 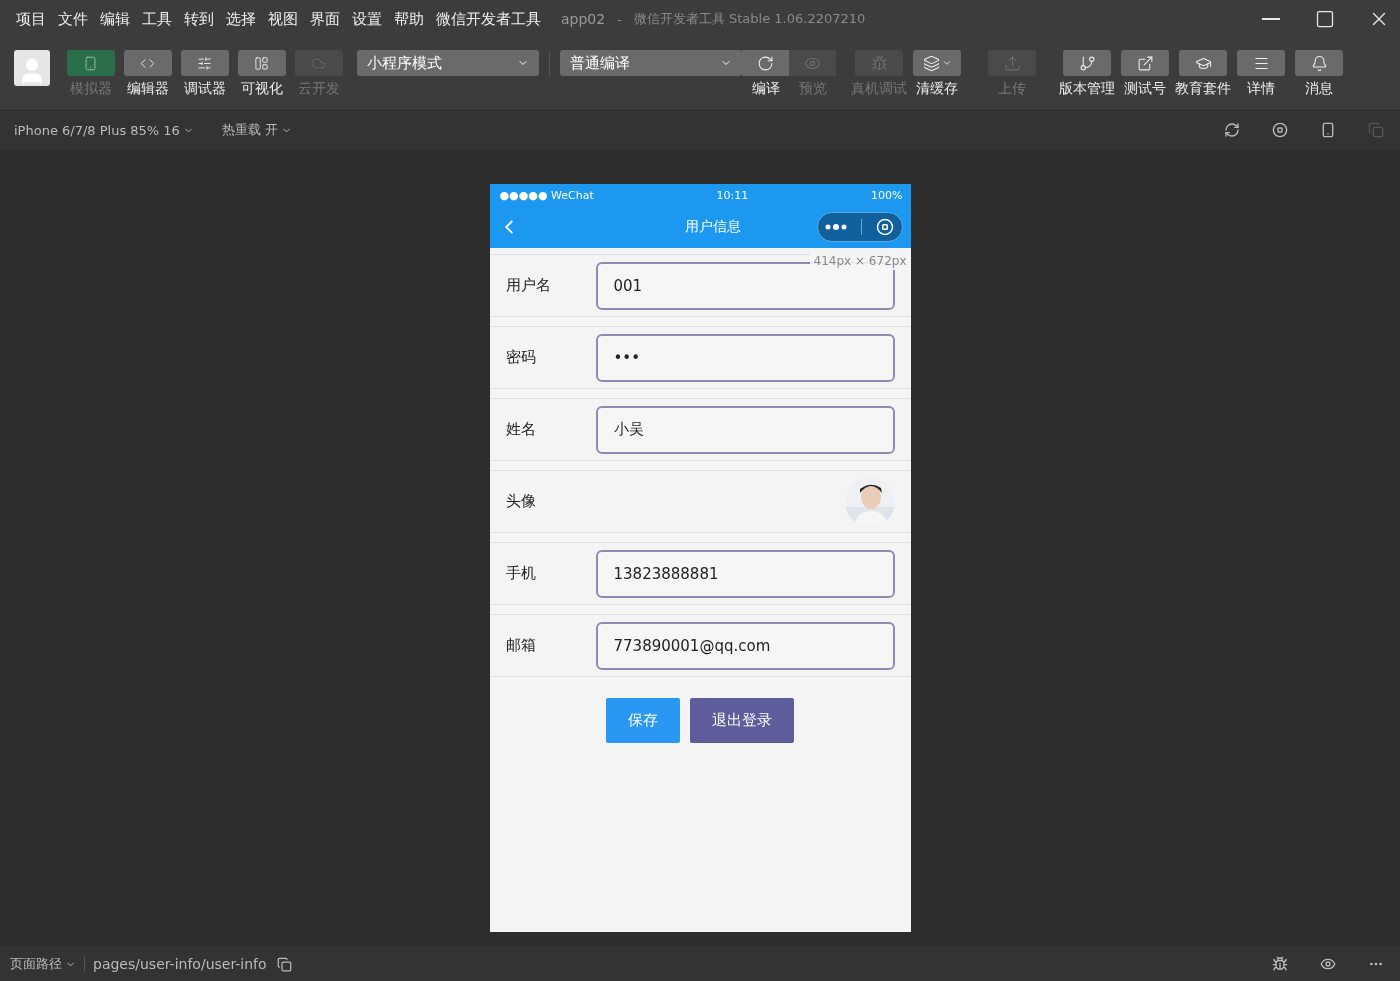 What do you see at coordinates (204, 89) in the screenshot?
I see `tool-label: 调试器` at bounding box center [204, 89].